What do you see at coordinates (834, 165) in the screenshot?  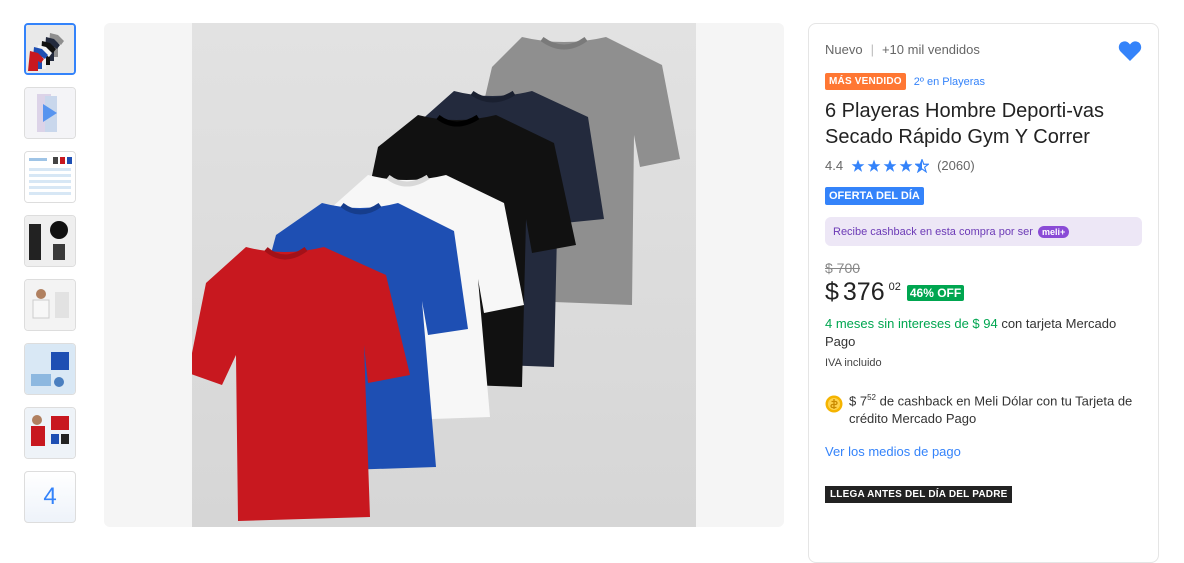 I see `rating-value: 4.4` at bounding box center [834, 165].